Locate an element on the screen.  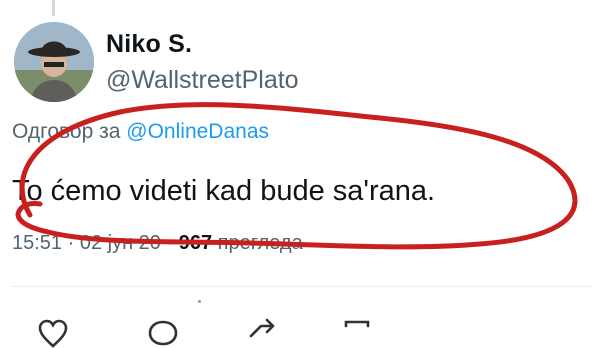
timestamp-link: 15:51 · 02 јун 20 is located at coordinates (86, 243).